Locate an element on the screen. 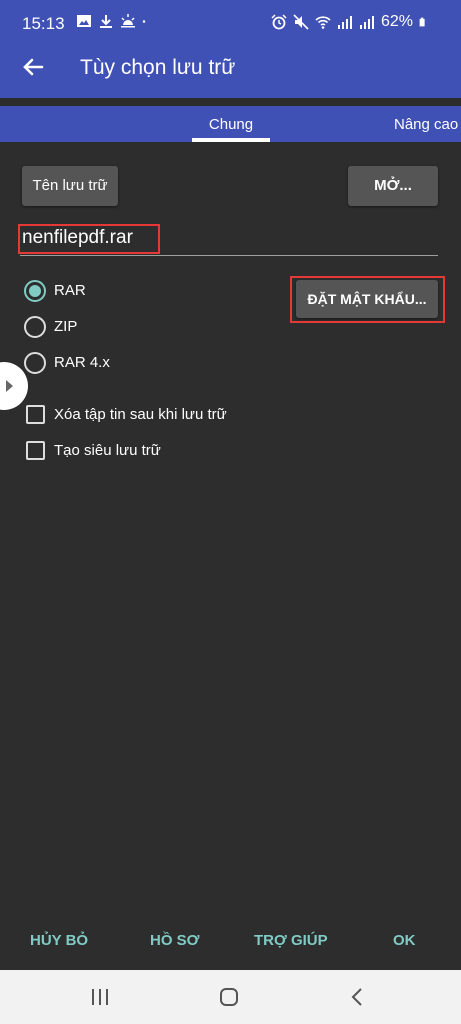  home-icon is located at coordinates (229, 997).